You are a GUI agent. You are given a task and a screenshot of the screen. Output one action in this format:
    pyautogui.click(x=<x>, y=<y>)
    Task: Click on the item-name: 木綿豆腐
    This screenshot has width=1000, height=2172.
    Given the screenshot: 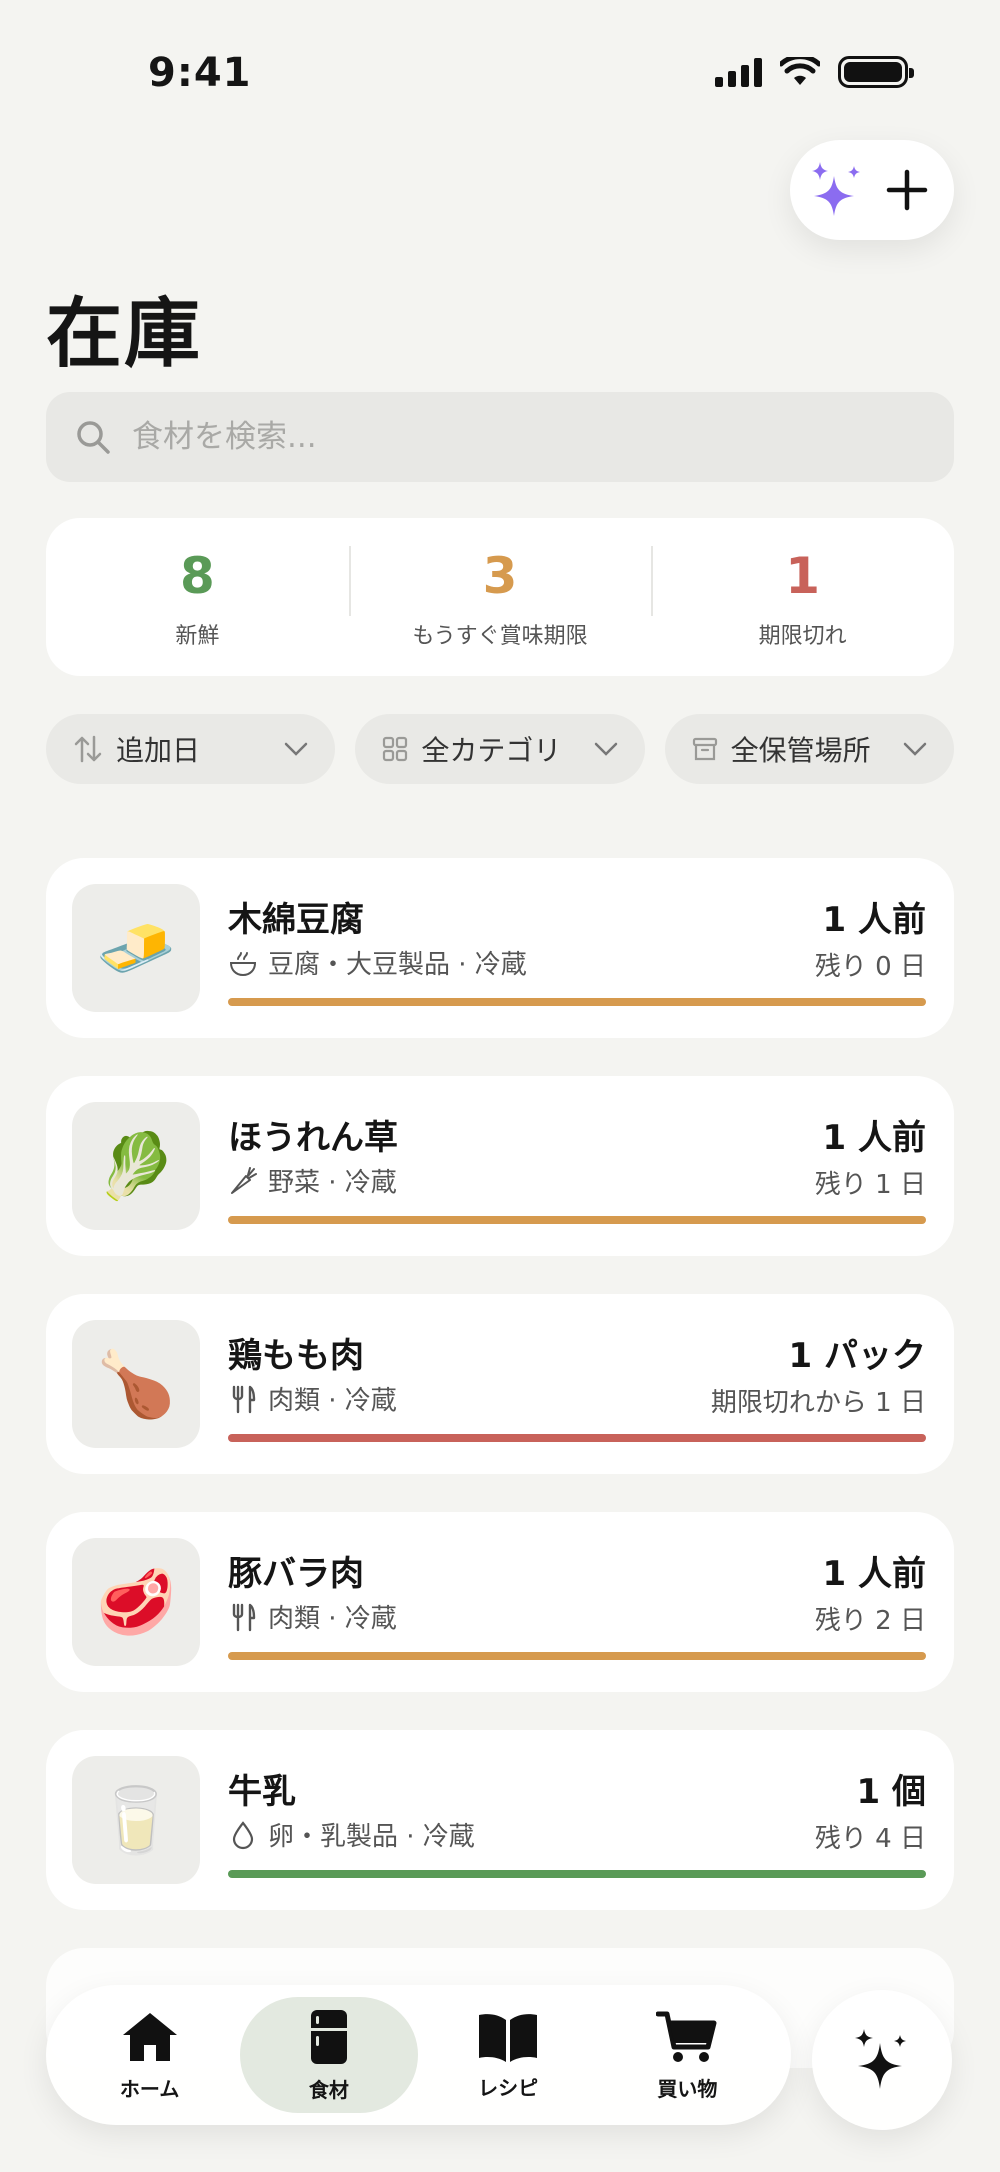 What is the action you would take?
    pyautogui.click(x=296, y=920)
    